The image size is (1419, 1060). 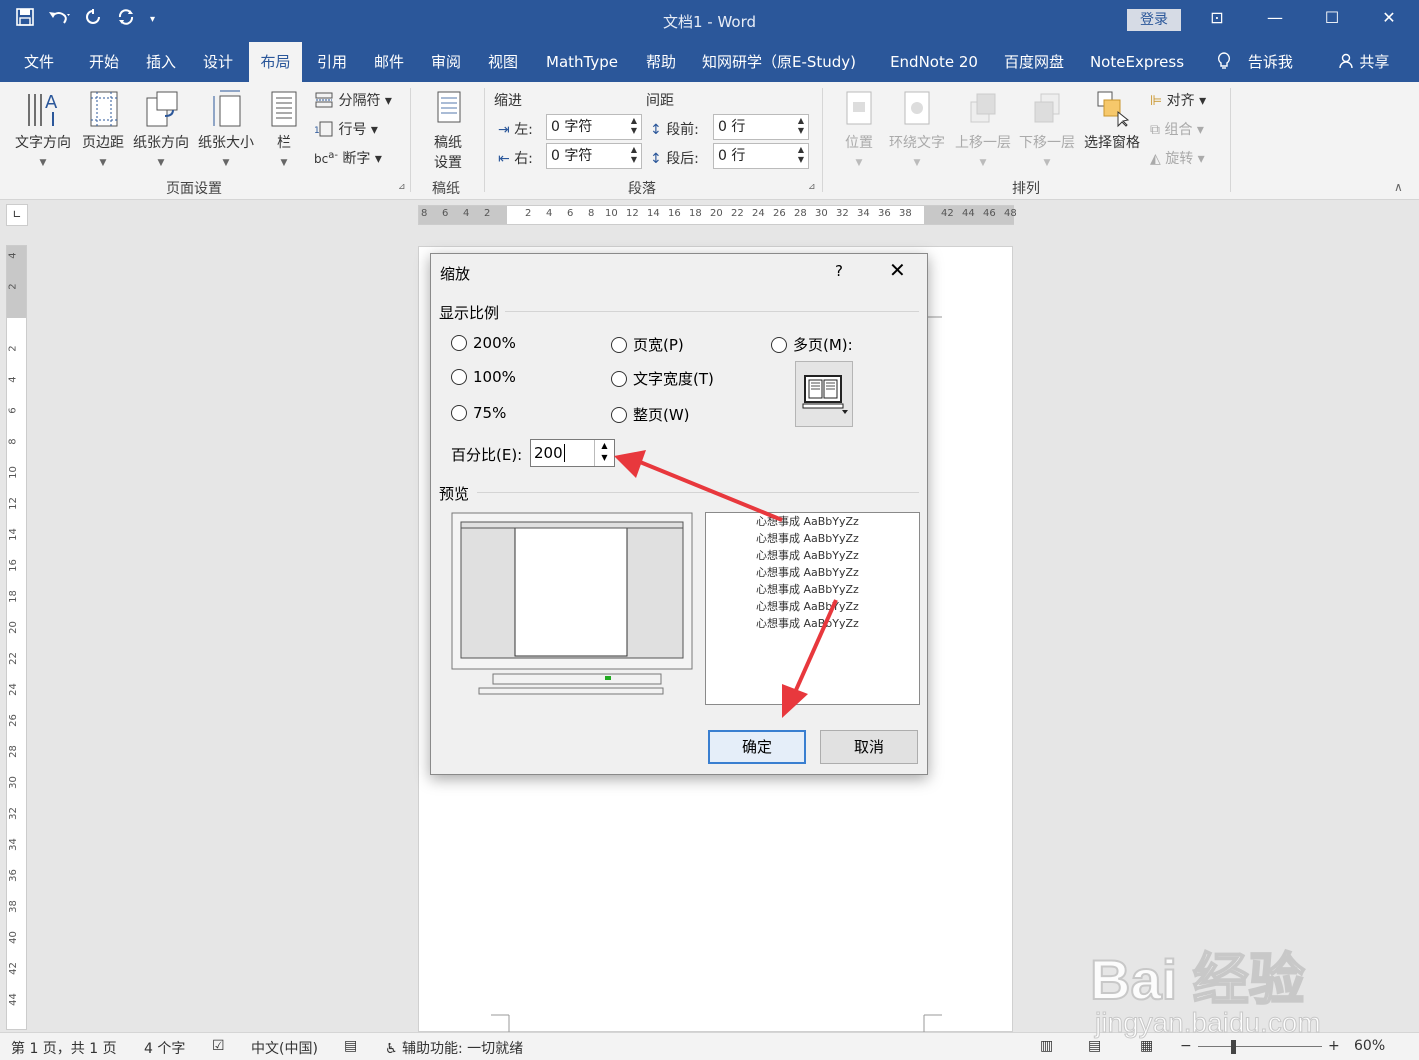 What do you see at coordinates (348, 158) in the screenshot?
I see `hyphenation-button: bca- 断字 ▾` at bounding box center [348, 158].